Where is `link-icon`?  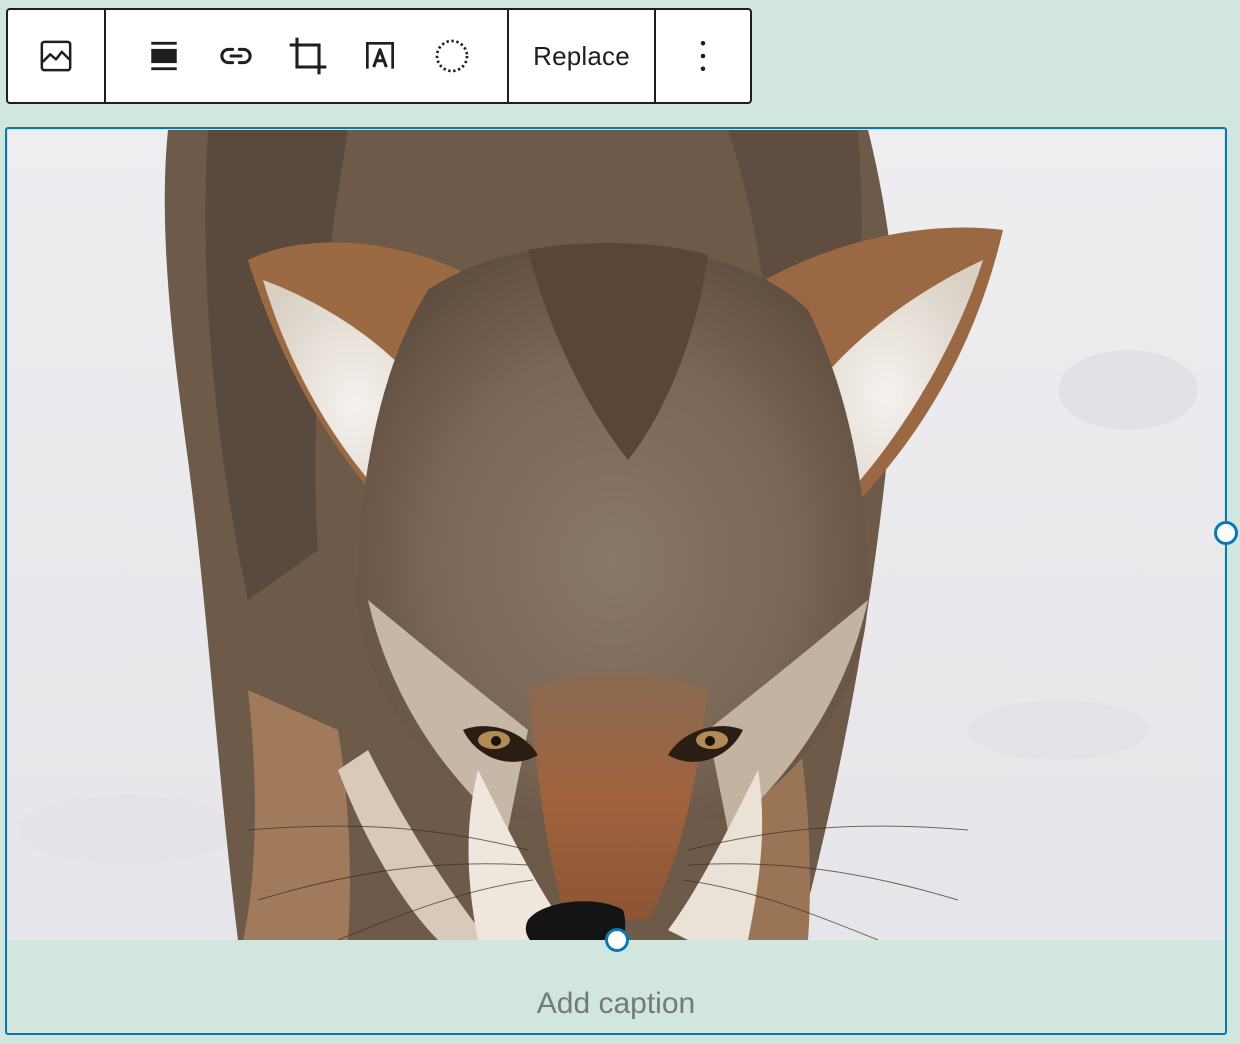 link-icon is located at coordinates (236, 56).